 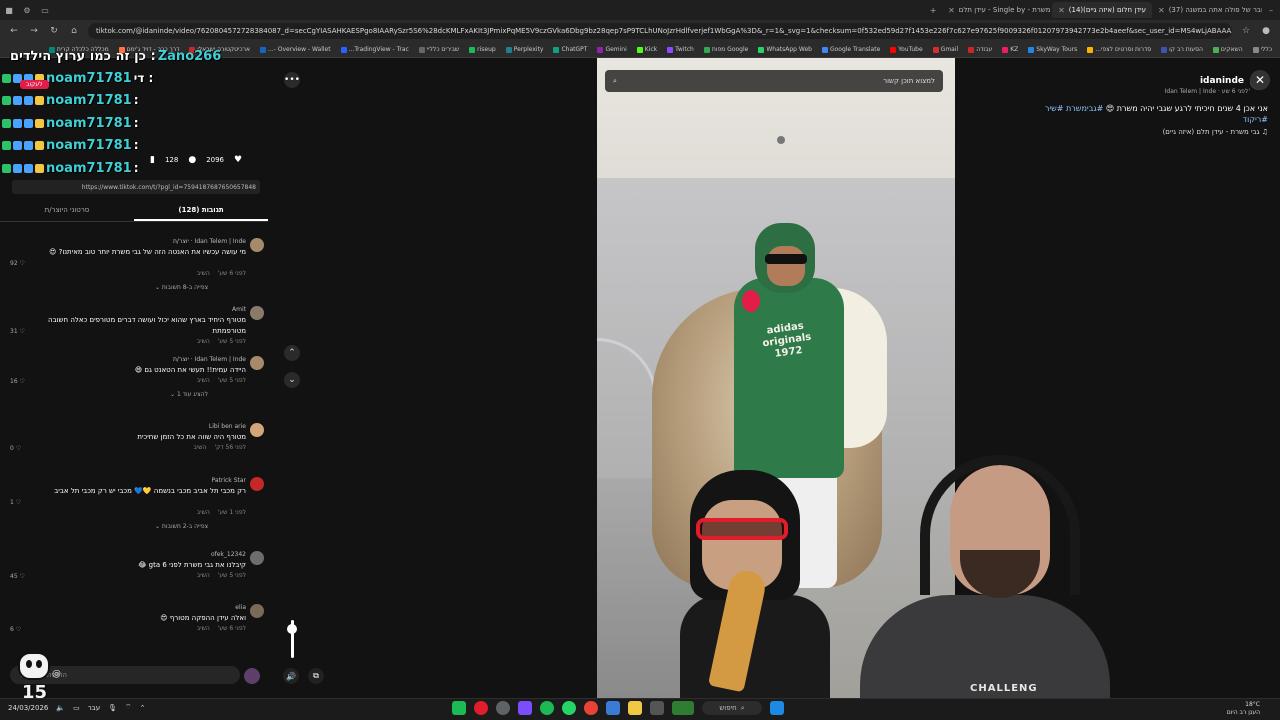 What do you see at coordinates (316, 676) in the screenshot?
I see `picture-in-picture-button: ⧉` at bounding box center [316, 676].